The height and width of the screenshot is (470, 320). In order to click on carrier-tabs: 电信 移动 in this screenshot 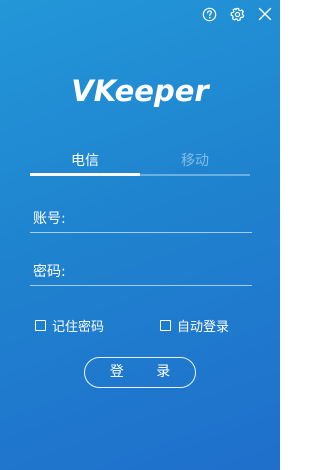, I will do `click(140, 163)`.